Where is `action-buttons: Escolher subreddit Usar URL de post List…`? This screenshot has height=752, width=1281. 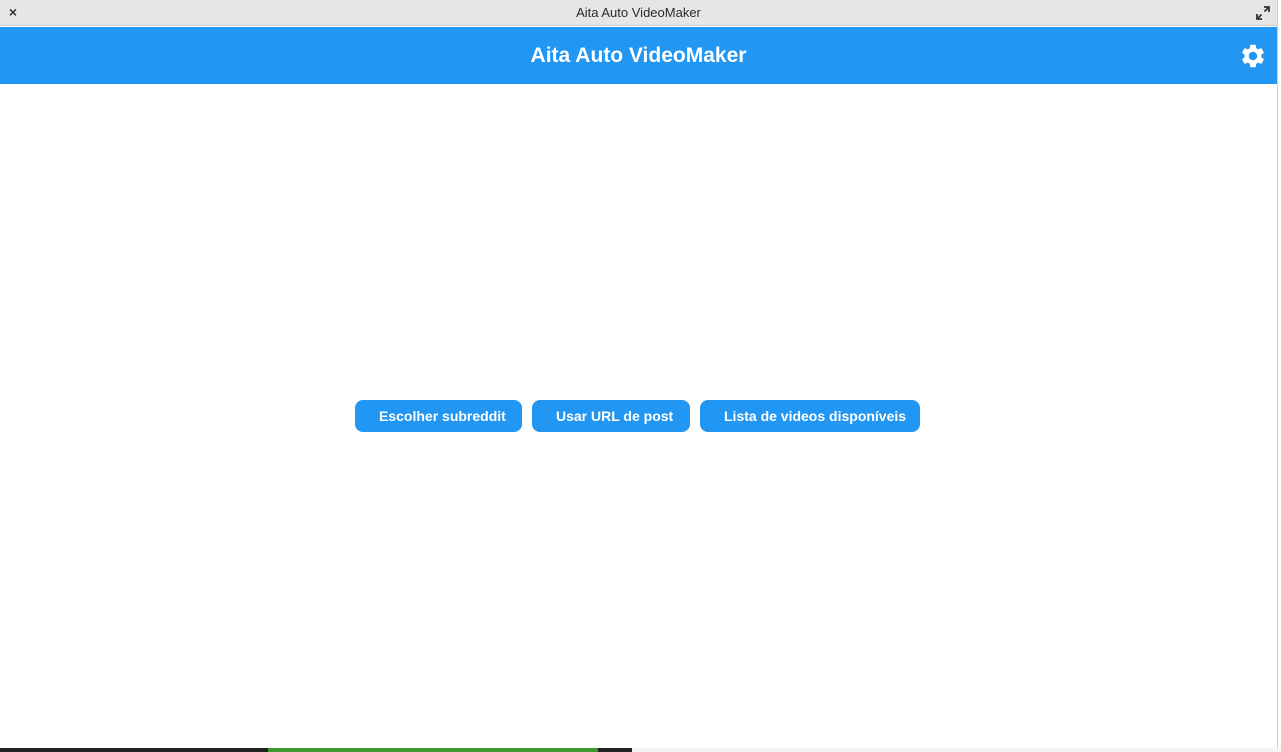
action-buttons: Escolher subreddit Usar URL de post List… is located at coordinates (637, 416).